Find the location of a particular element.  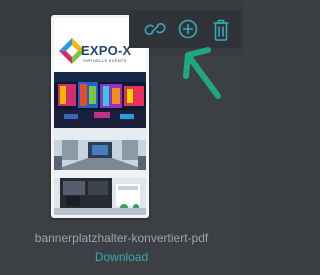

logo-title: EXPO-X is located at coordinates (106, 50).